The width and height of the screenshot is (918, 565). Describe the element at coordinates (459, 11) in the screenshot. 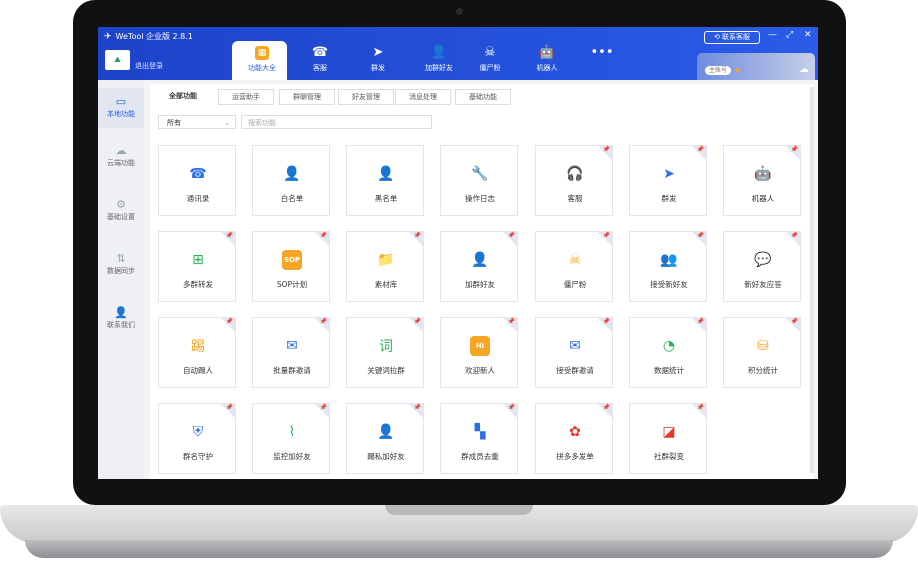

I see `camera` at that location.